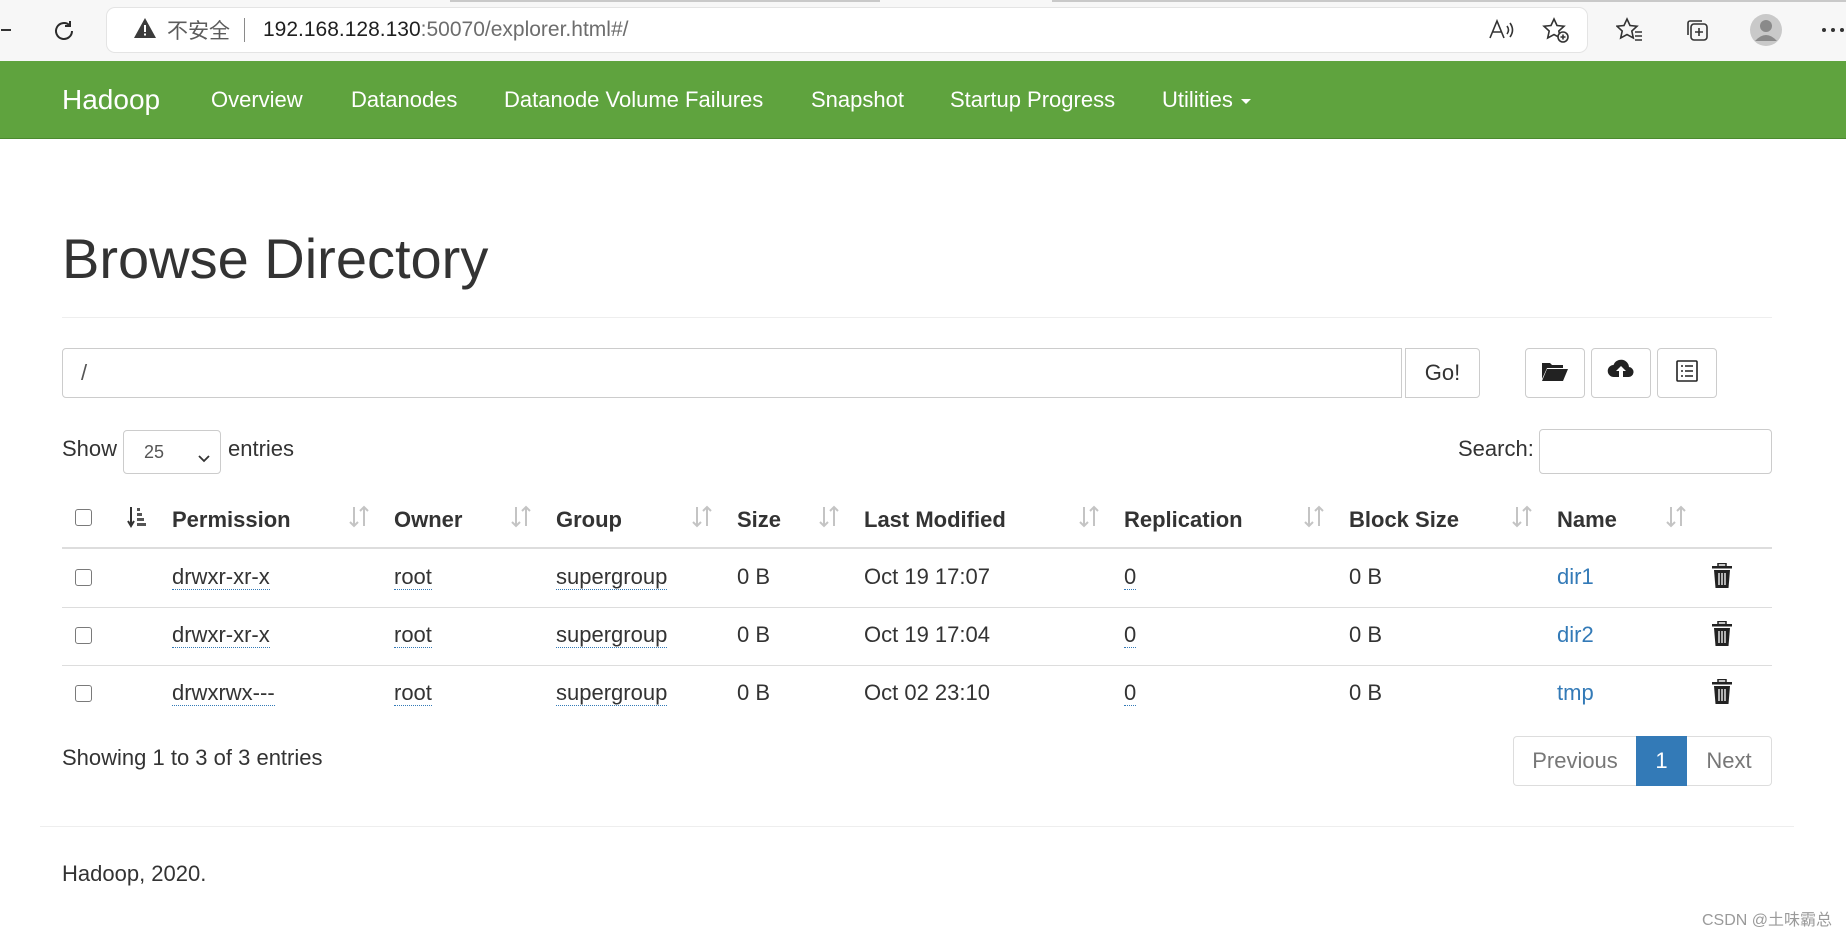 Image resolution: width=1846 pixels, height=935 pixels. What do you see at coordinates (428, 520) in the screenshot?
I see `column-header-owner: Owner` at bounding box center [428, 520].